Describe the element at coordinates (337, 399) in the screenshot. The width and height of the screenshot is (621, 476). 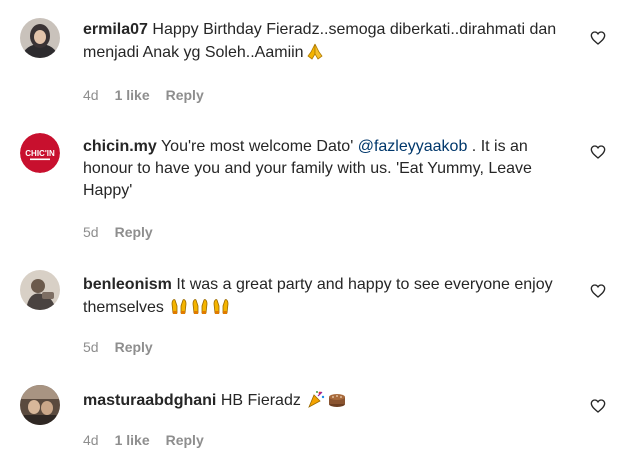
I see `cake-icon` at that location.